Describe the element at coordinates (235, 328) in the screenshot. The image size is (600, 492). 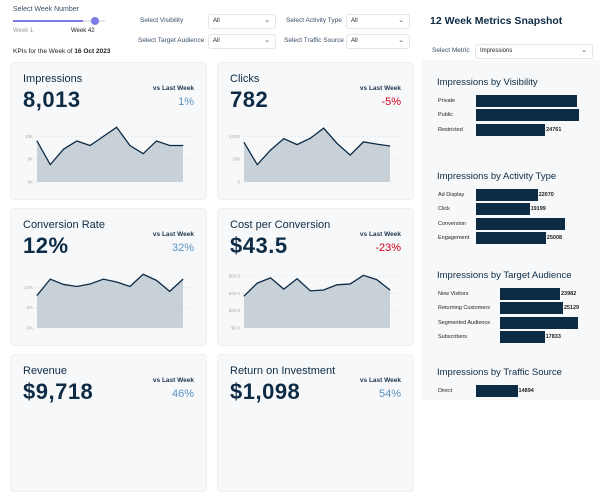
I see `y-tick-label: $0.0` at that location.